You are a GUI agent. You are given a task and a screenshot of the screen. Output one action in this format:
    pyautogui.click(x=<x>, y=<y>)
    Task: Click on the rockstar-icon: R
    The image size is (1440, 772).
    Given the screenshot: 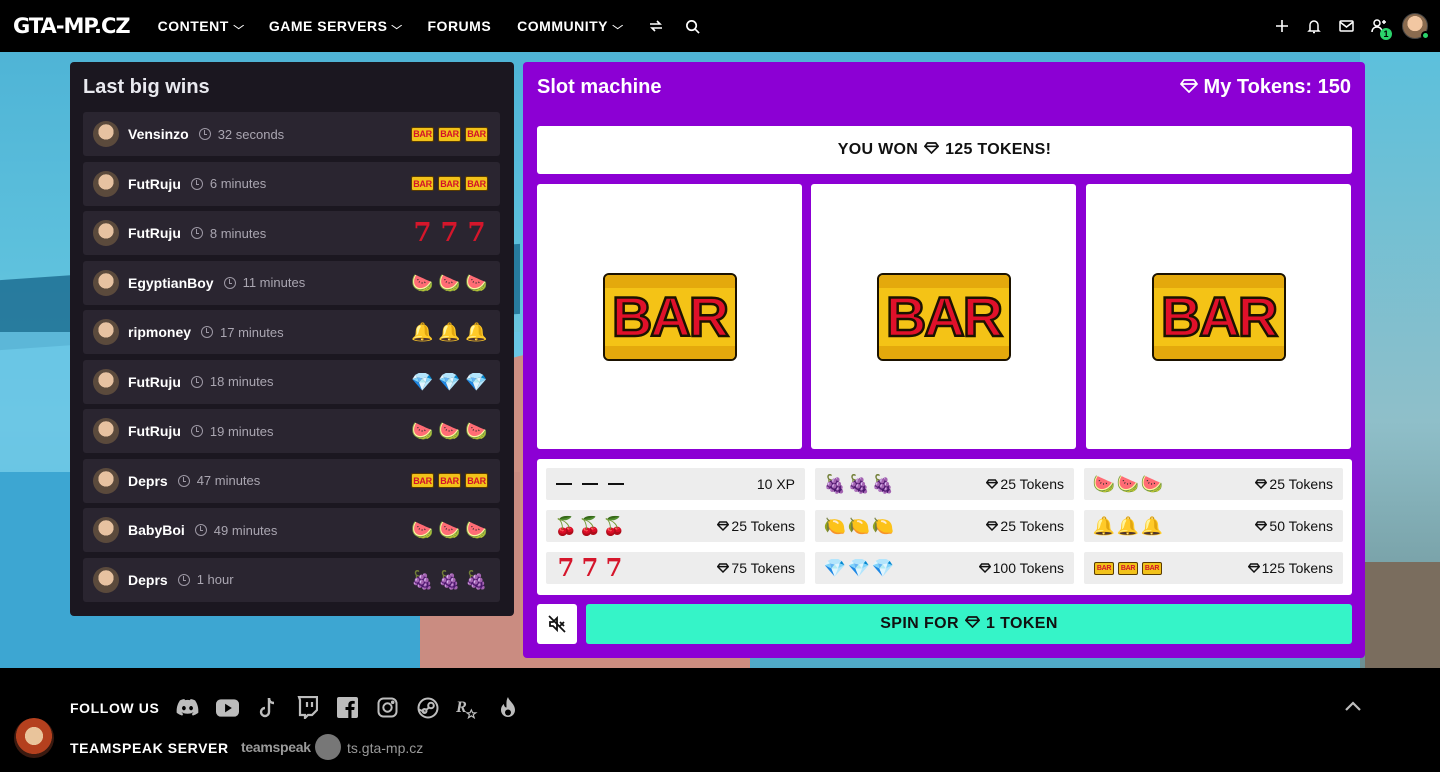 What is the action you would take?
    pyautogui.click(x=467, y=707)
    